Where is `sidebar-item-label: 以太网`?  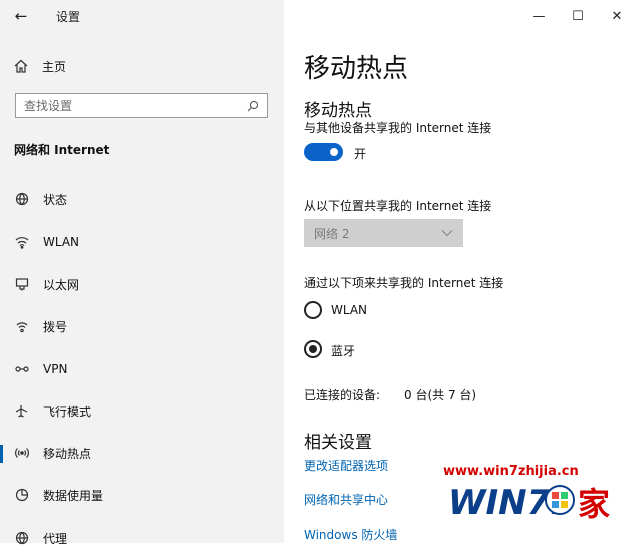 sidebar-item-label: 以太网 is located at coordinates (61, 284).